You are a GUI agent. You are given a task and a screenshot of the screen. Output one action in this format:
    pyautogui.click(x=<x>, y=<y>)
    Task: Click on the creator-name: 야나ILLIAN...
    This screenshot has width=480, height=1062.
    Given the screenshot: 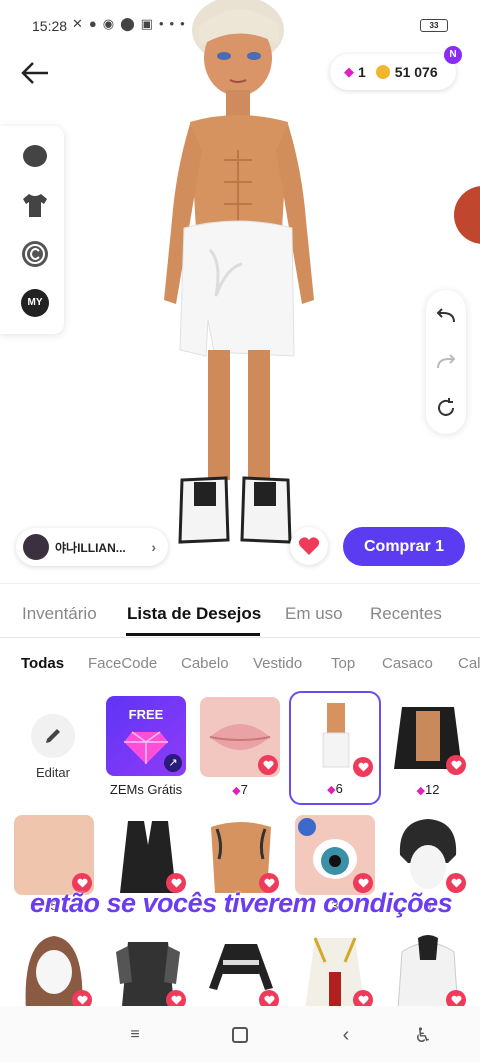 What is the action you would take?
    pyautogui.click(x=90, y=547)
    